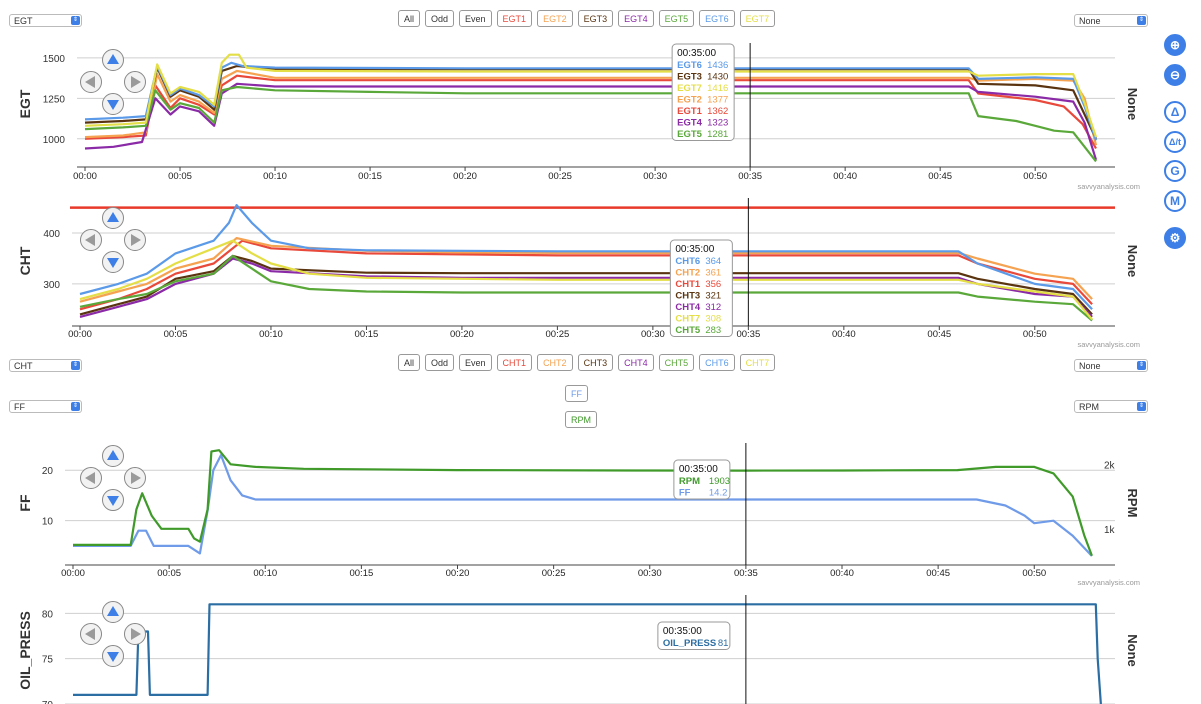 The width and height of the screenshot is (1201, 704). I want to click on x-tick-label: 00:00, so click(80, 334).